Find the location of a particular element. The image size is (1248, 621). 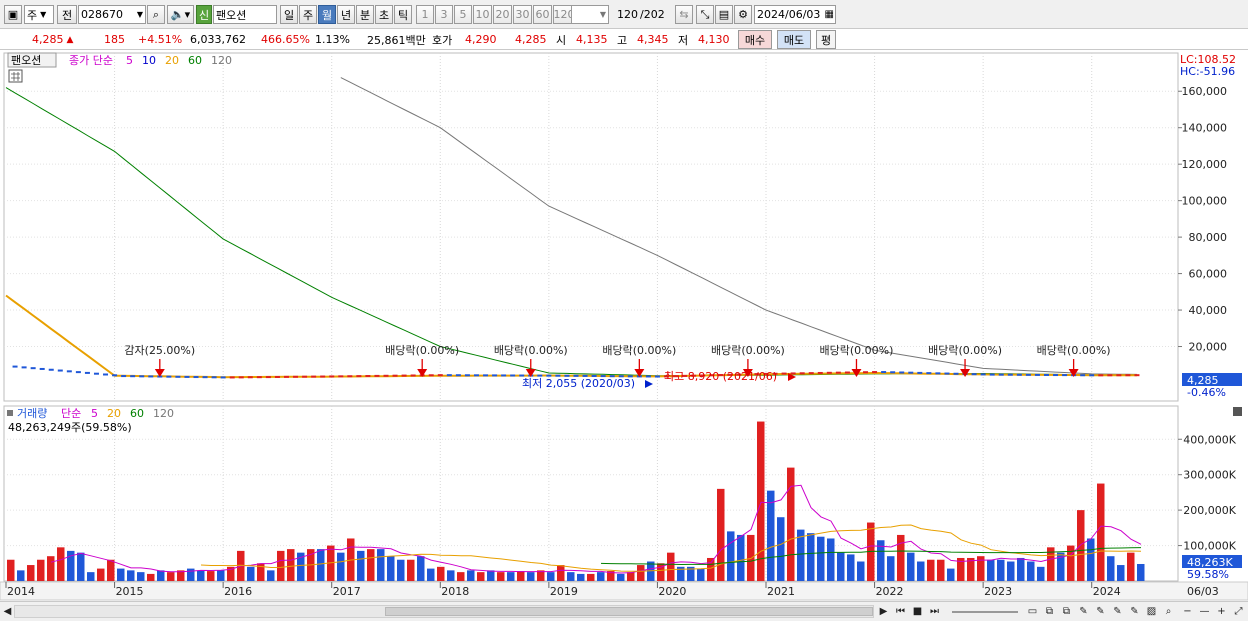

sell-button: 매도 is located at coordinates (794, 39).